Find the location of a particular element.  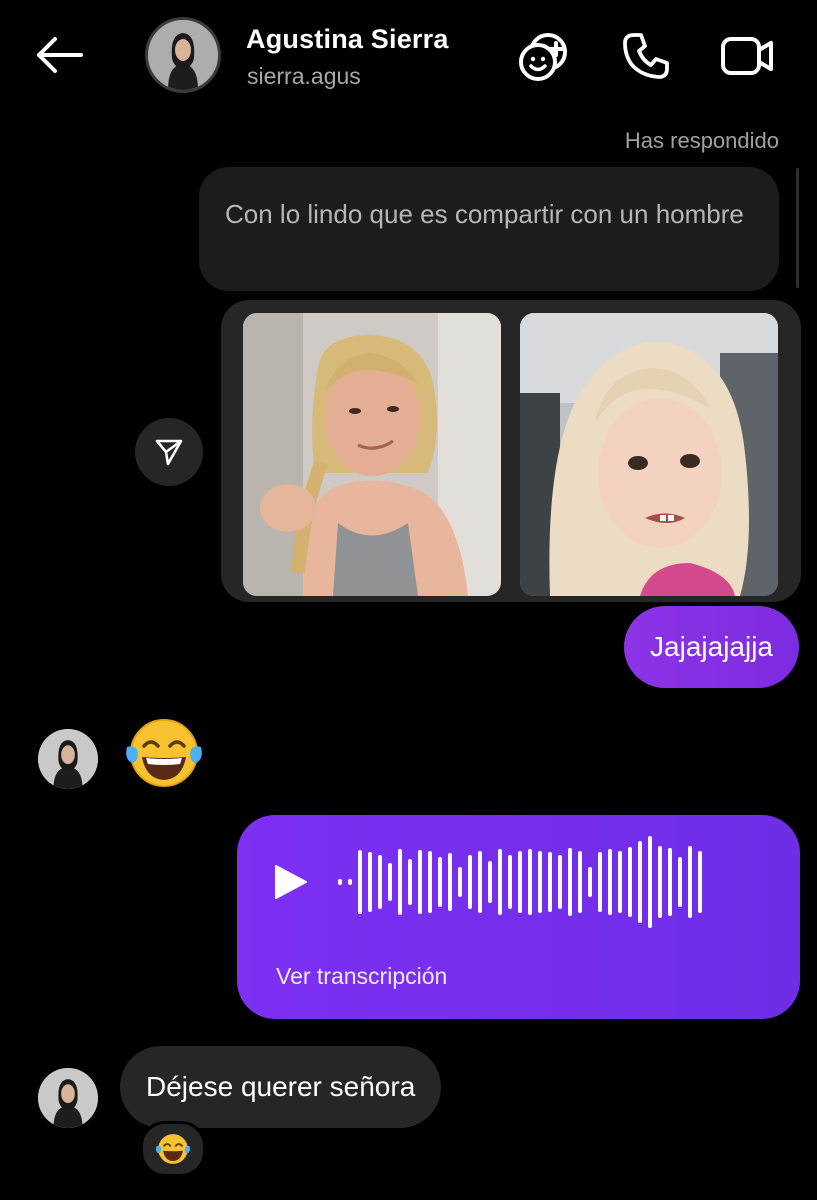

play-icon is located at coordinates (291, 882).